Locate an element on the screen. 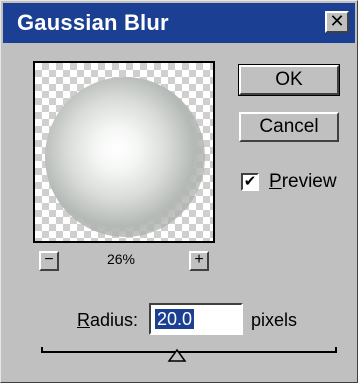  radius-label-mnemonic: R is located at coordinates (83, 320).